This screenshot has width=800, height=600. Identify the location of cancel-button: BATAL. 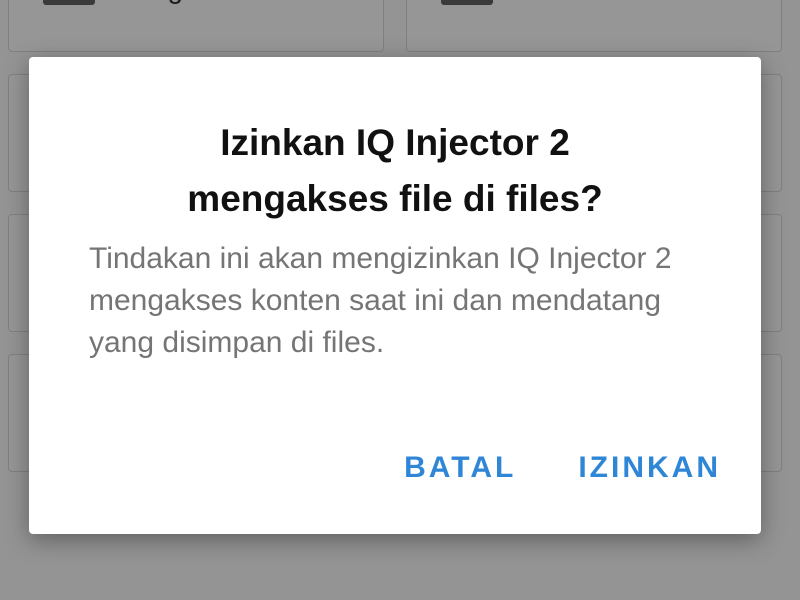
(460, 468).